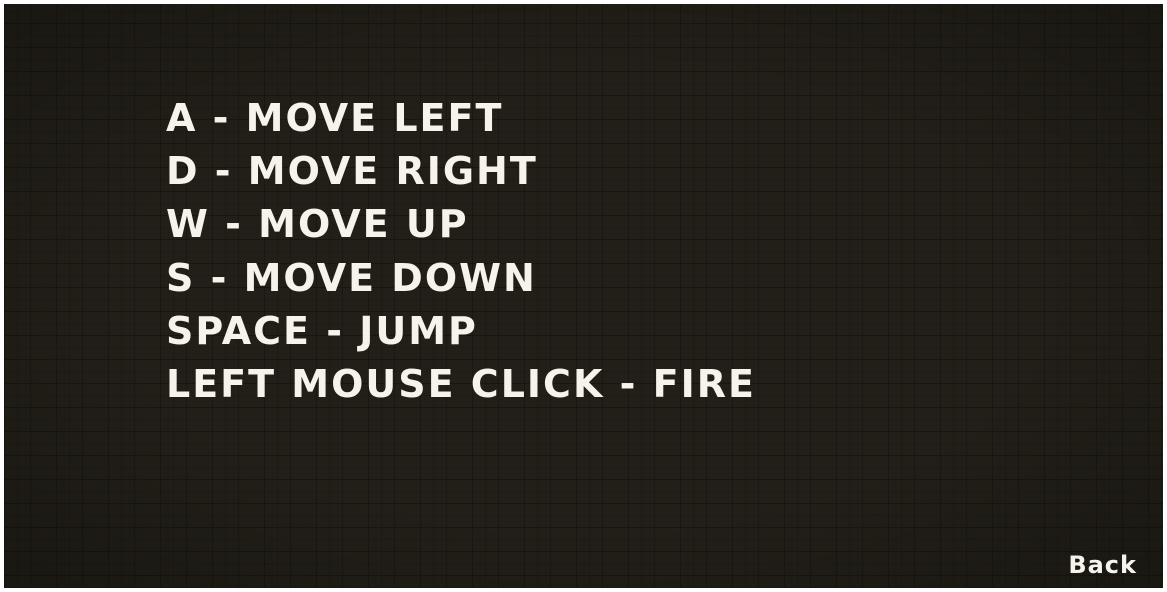 This screenshot has width=1167, height=592. I want to click on control-move-right: D - MOVE RIGHT, so click(352, 171).